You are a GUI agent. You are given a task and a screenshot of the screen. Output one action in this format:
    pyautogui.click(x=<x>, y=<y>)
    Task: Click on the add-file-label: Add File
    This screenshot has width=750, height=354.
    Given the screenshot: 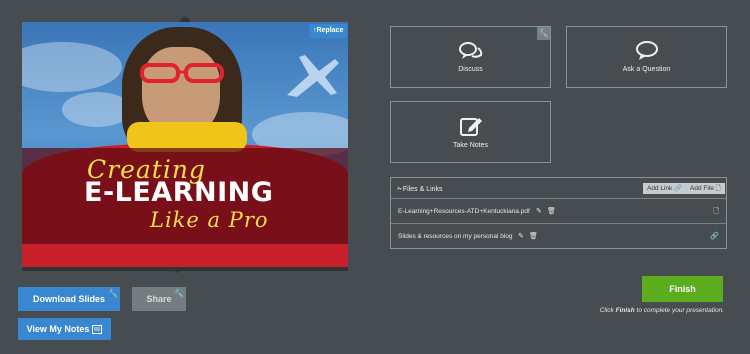 What is the action you would take?
    pyautogui.click(x=702, y=188)
    